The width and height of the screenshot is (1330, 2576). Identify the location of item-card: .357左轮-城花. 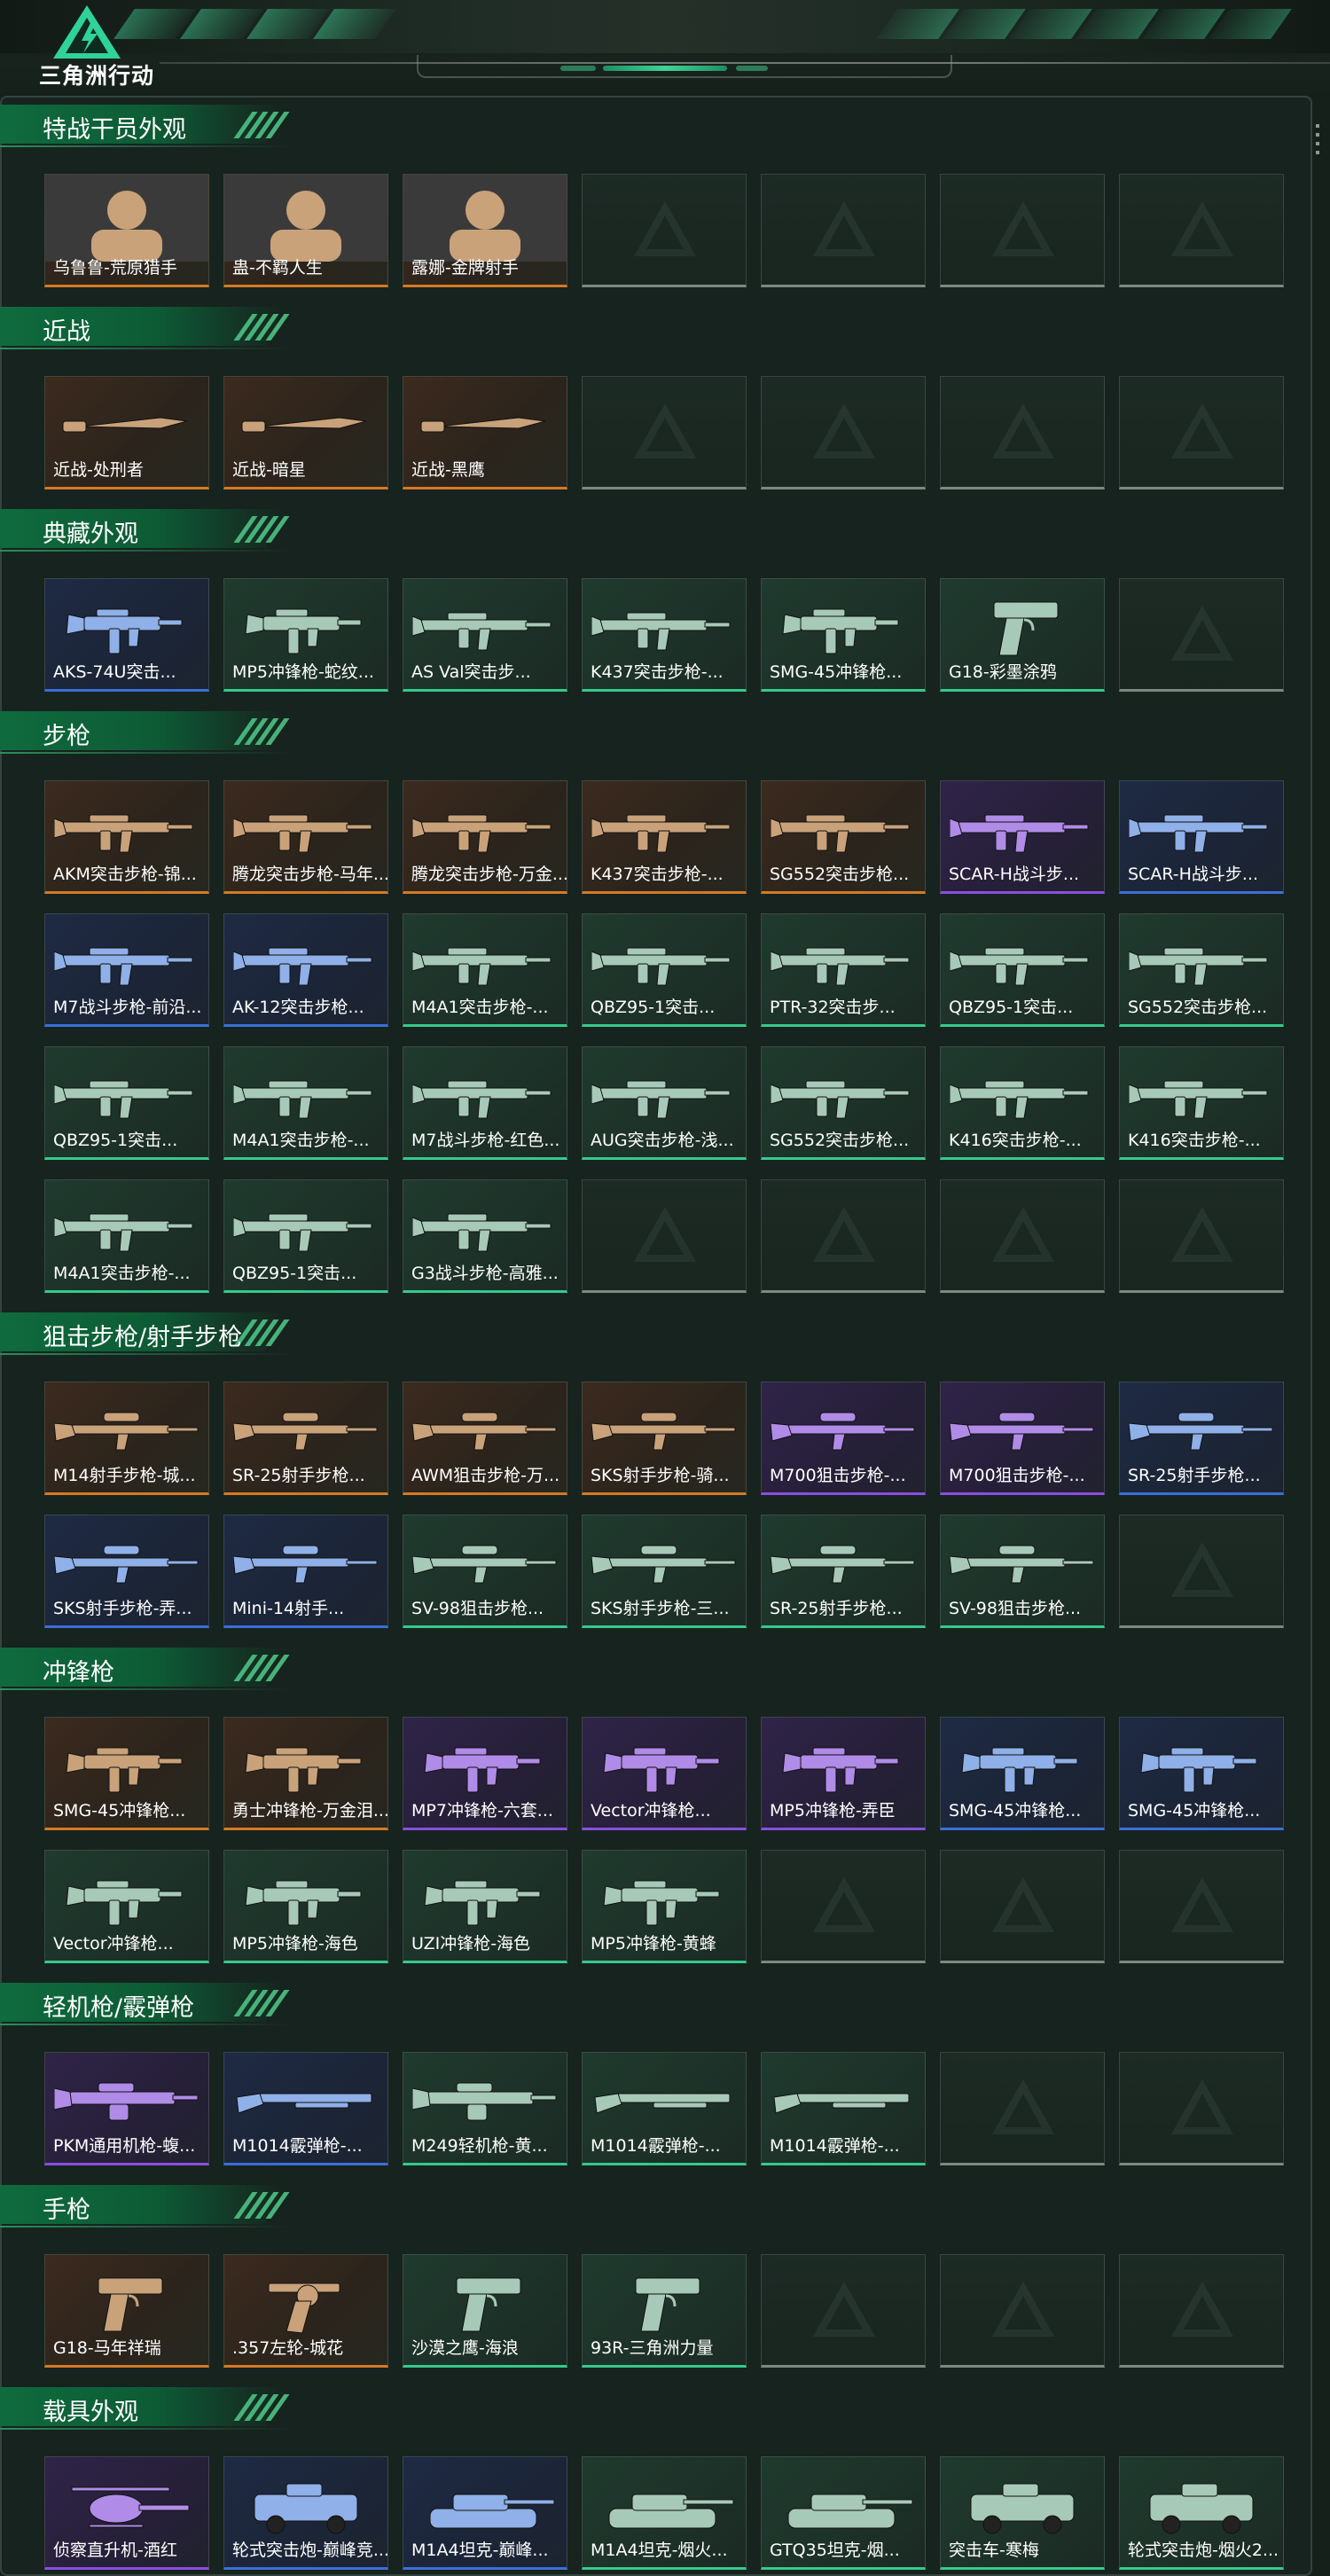
(306, 2311).